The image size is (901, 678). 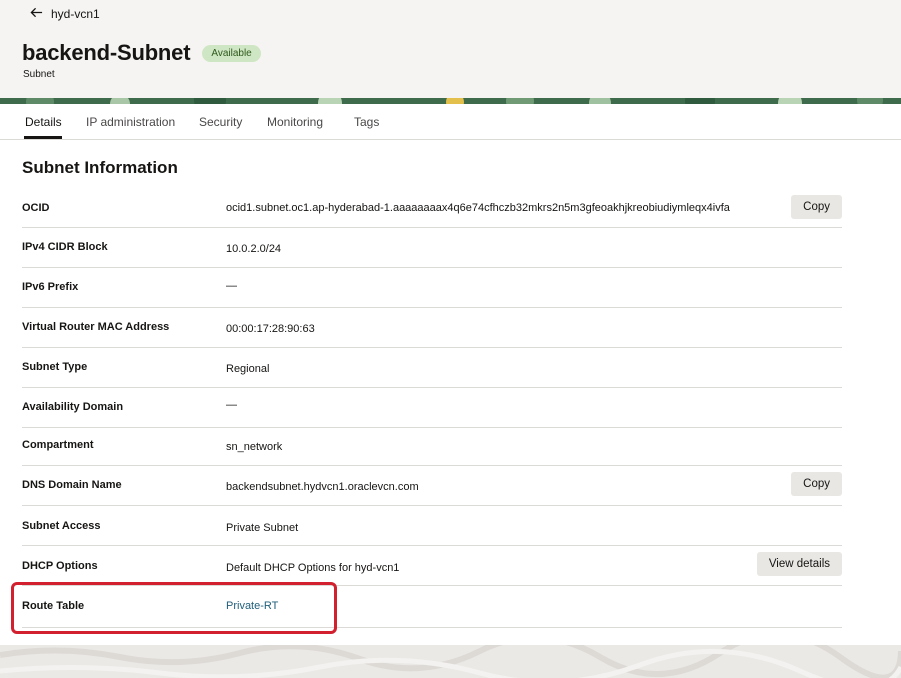 What do you see at coordinates (36, 14) in the screenshot?
I see `arrow-left-icon` at bounding box center [36, 14].